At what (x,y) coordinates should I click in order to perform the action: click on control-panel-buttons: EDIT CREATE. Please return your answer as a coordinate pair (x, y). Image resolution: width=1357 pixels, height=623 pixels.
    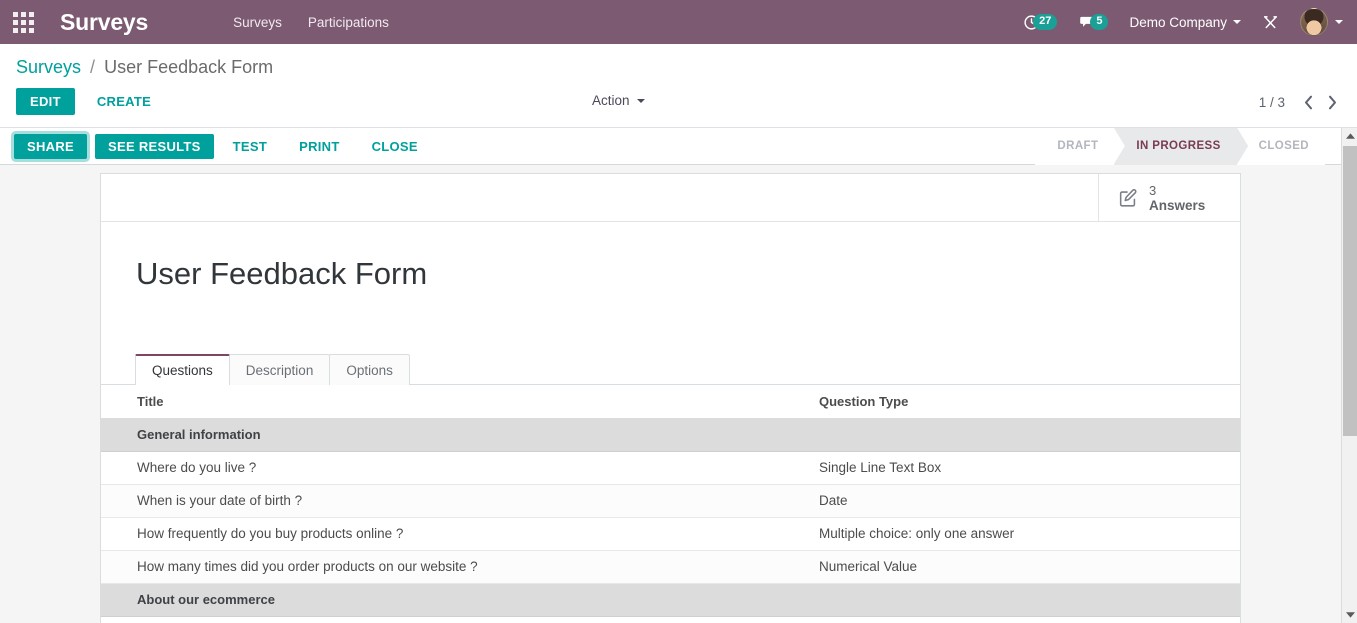
    Looking at the image, I should click on (90, 101).